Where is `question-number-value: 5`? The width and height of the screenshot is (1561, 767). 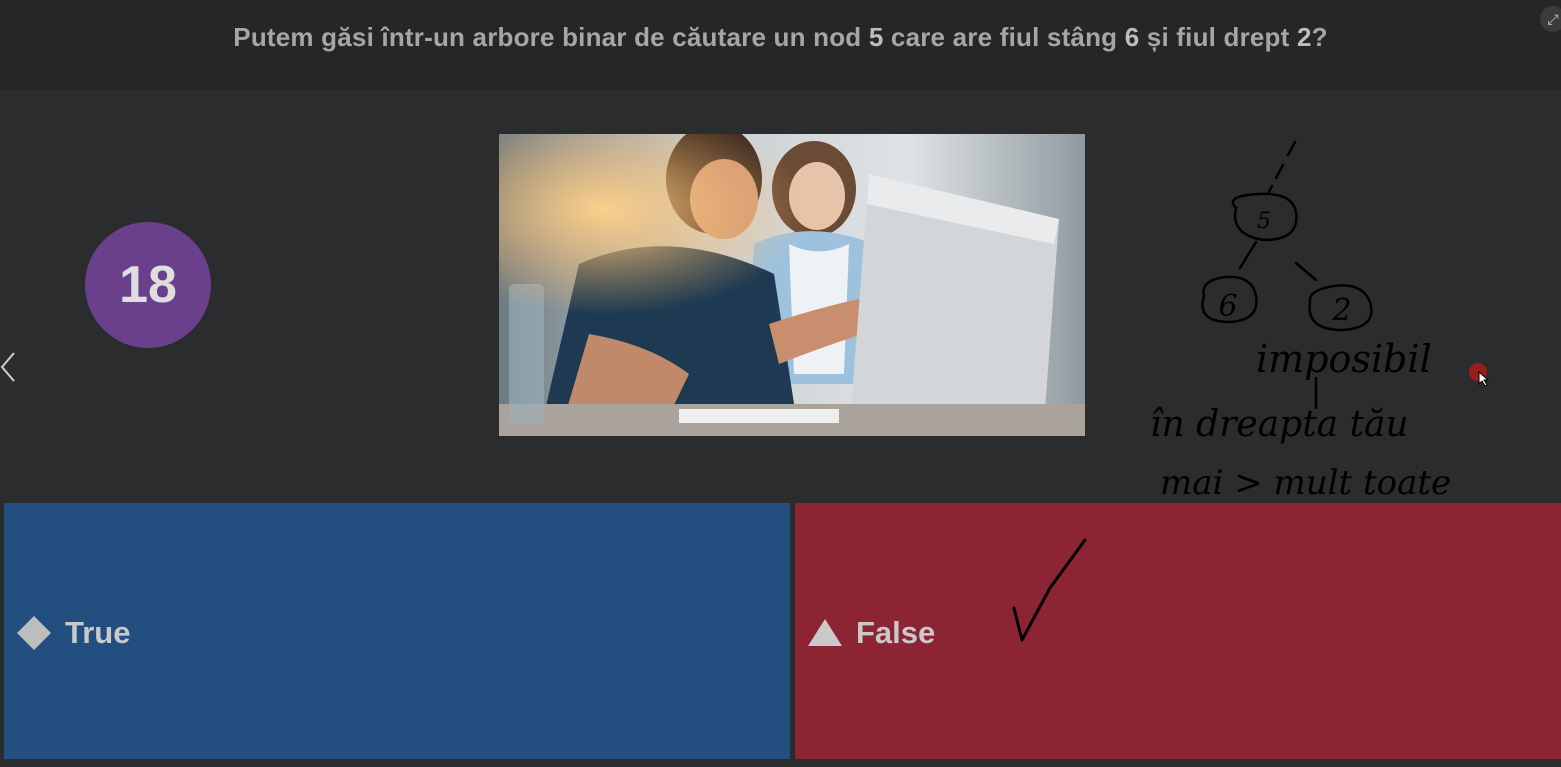 question-number-value: 5 is located at coordinates (876, 37).